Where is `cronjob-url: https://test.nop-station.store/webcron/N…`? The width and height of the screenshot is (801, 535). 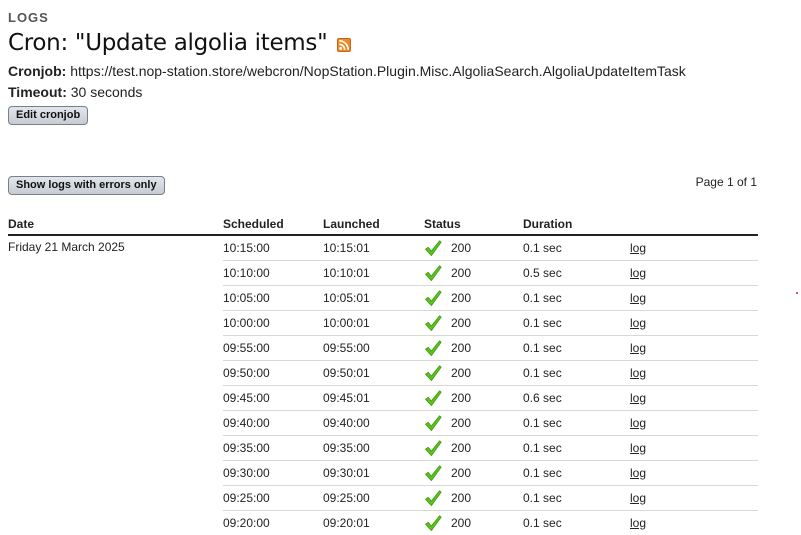 cronjob-url: https://test.nop-station.store/webcron/N… is located at coordinates (378, 71).